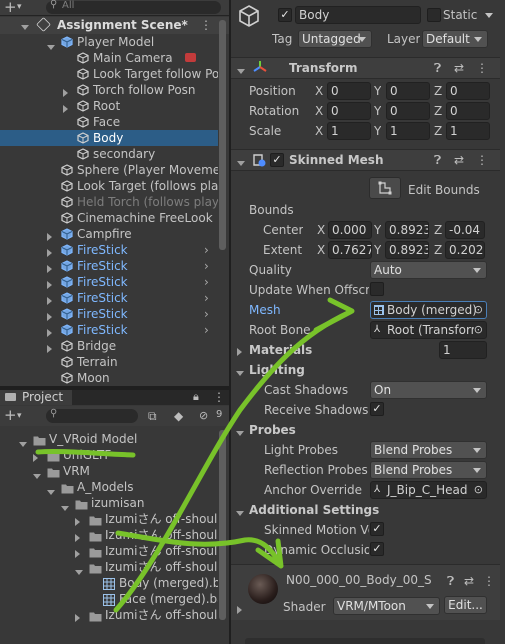 This screenshot has width=505, height=644. Describe the element at coordinates (199, 548) in the screenshot. I see `annotation-arrow-to-material` at that location.